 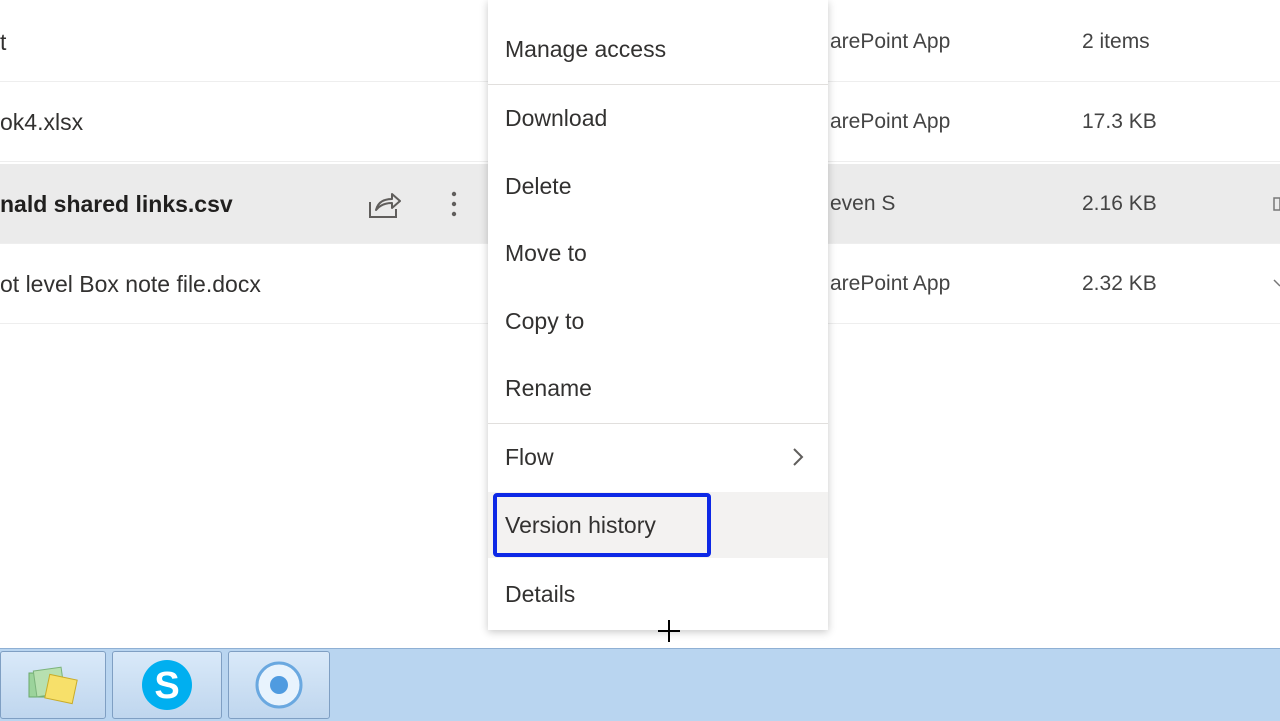 I want to click on file-name: t, so click(x=3, y=42).